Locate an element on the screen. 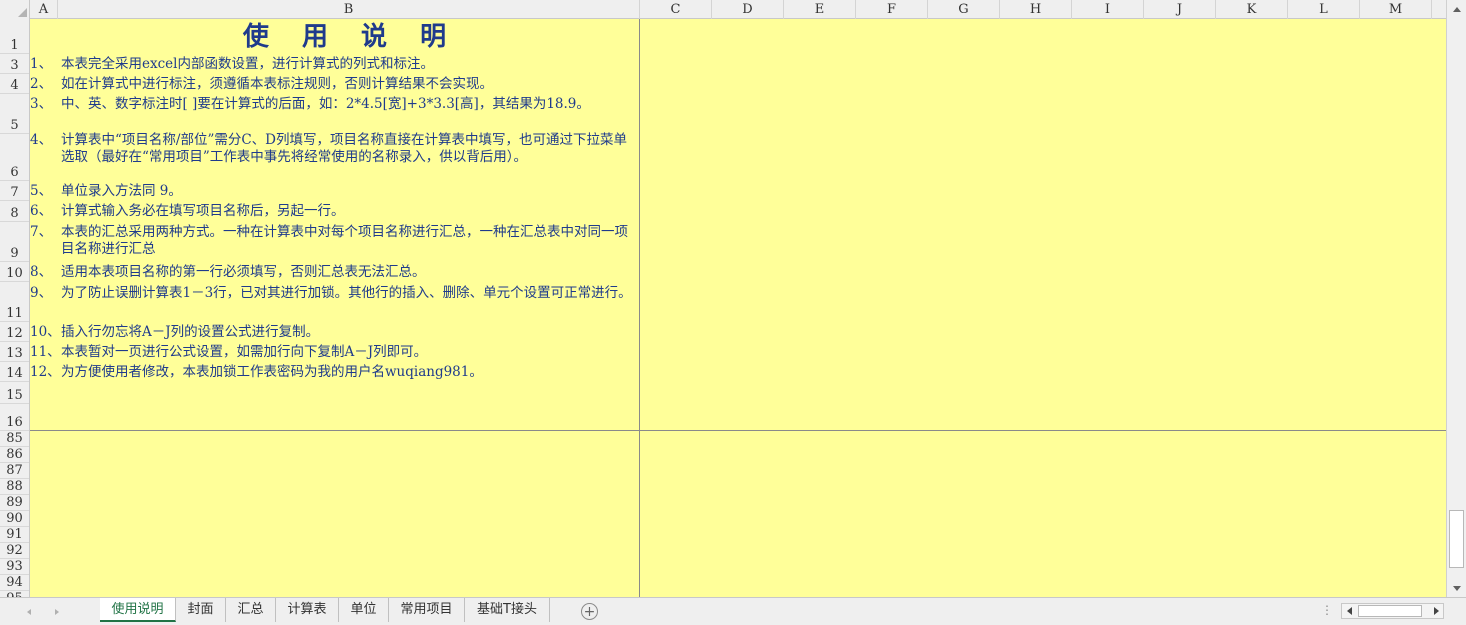 This screenshot has height=625, width=1466. item-number: 2、 is located at coordinates (41, 84).